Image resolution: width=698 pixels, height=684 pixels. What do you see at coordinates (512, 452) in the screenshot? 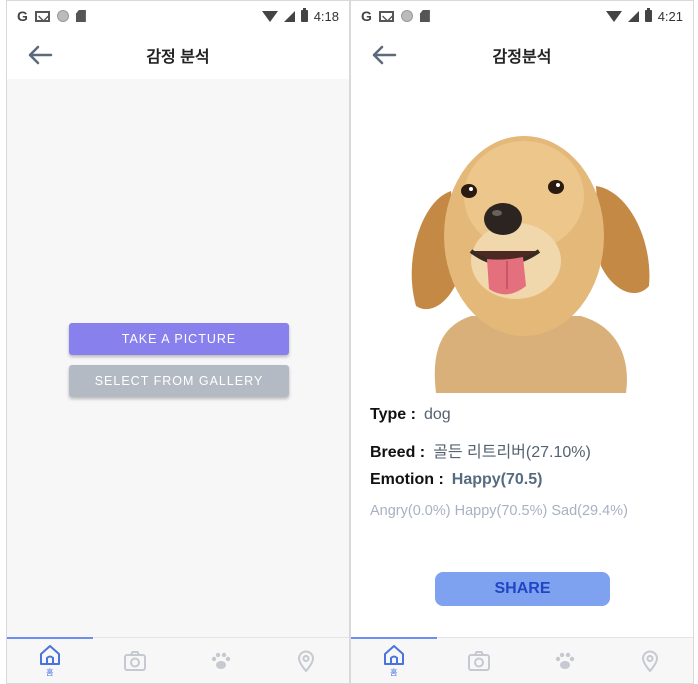
I see `breed-value: 골든 리트리버(27.10%)` at bounding box center [512, 452].